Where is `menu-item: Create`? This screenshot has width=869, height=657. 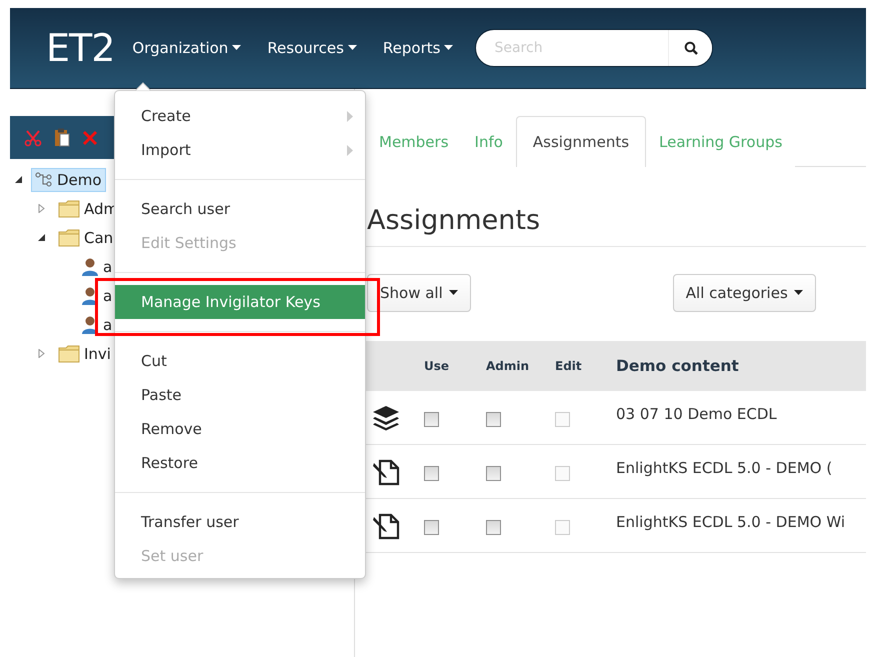
menu-item: Create is located at coordinates (240, 116).